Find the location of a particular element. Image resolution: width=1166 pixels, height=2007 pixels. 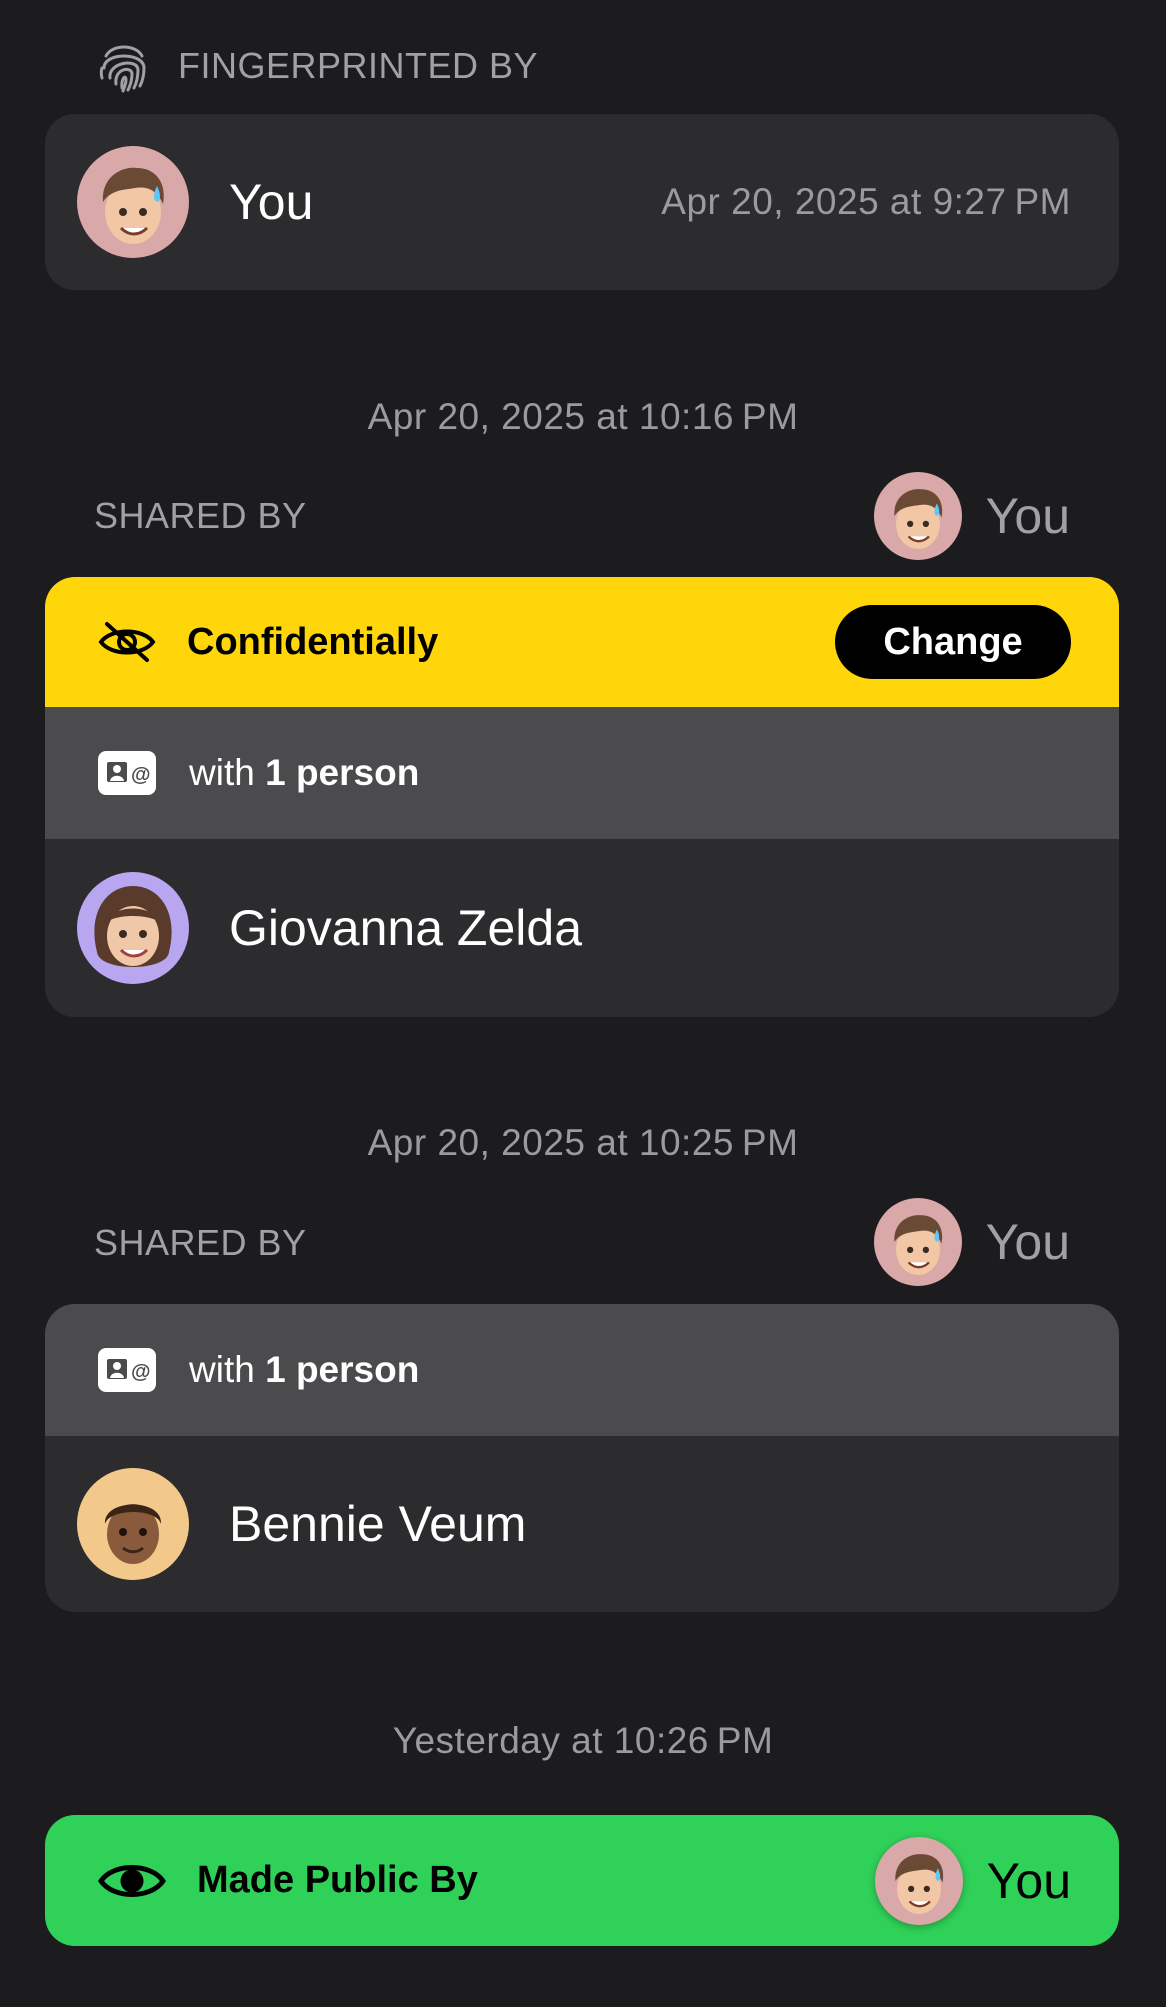

share2-with-text: with 1 person is located at coordinates (304, 1370).